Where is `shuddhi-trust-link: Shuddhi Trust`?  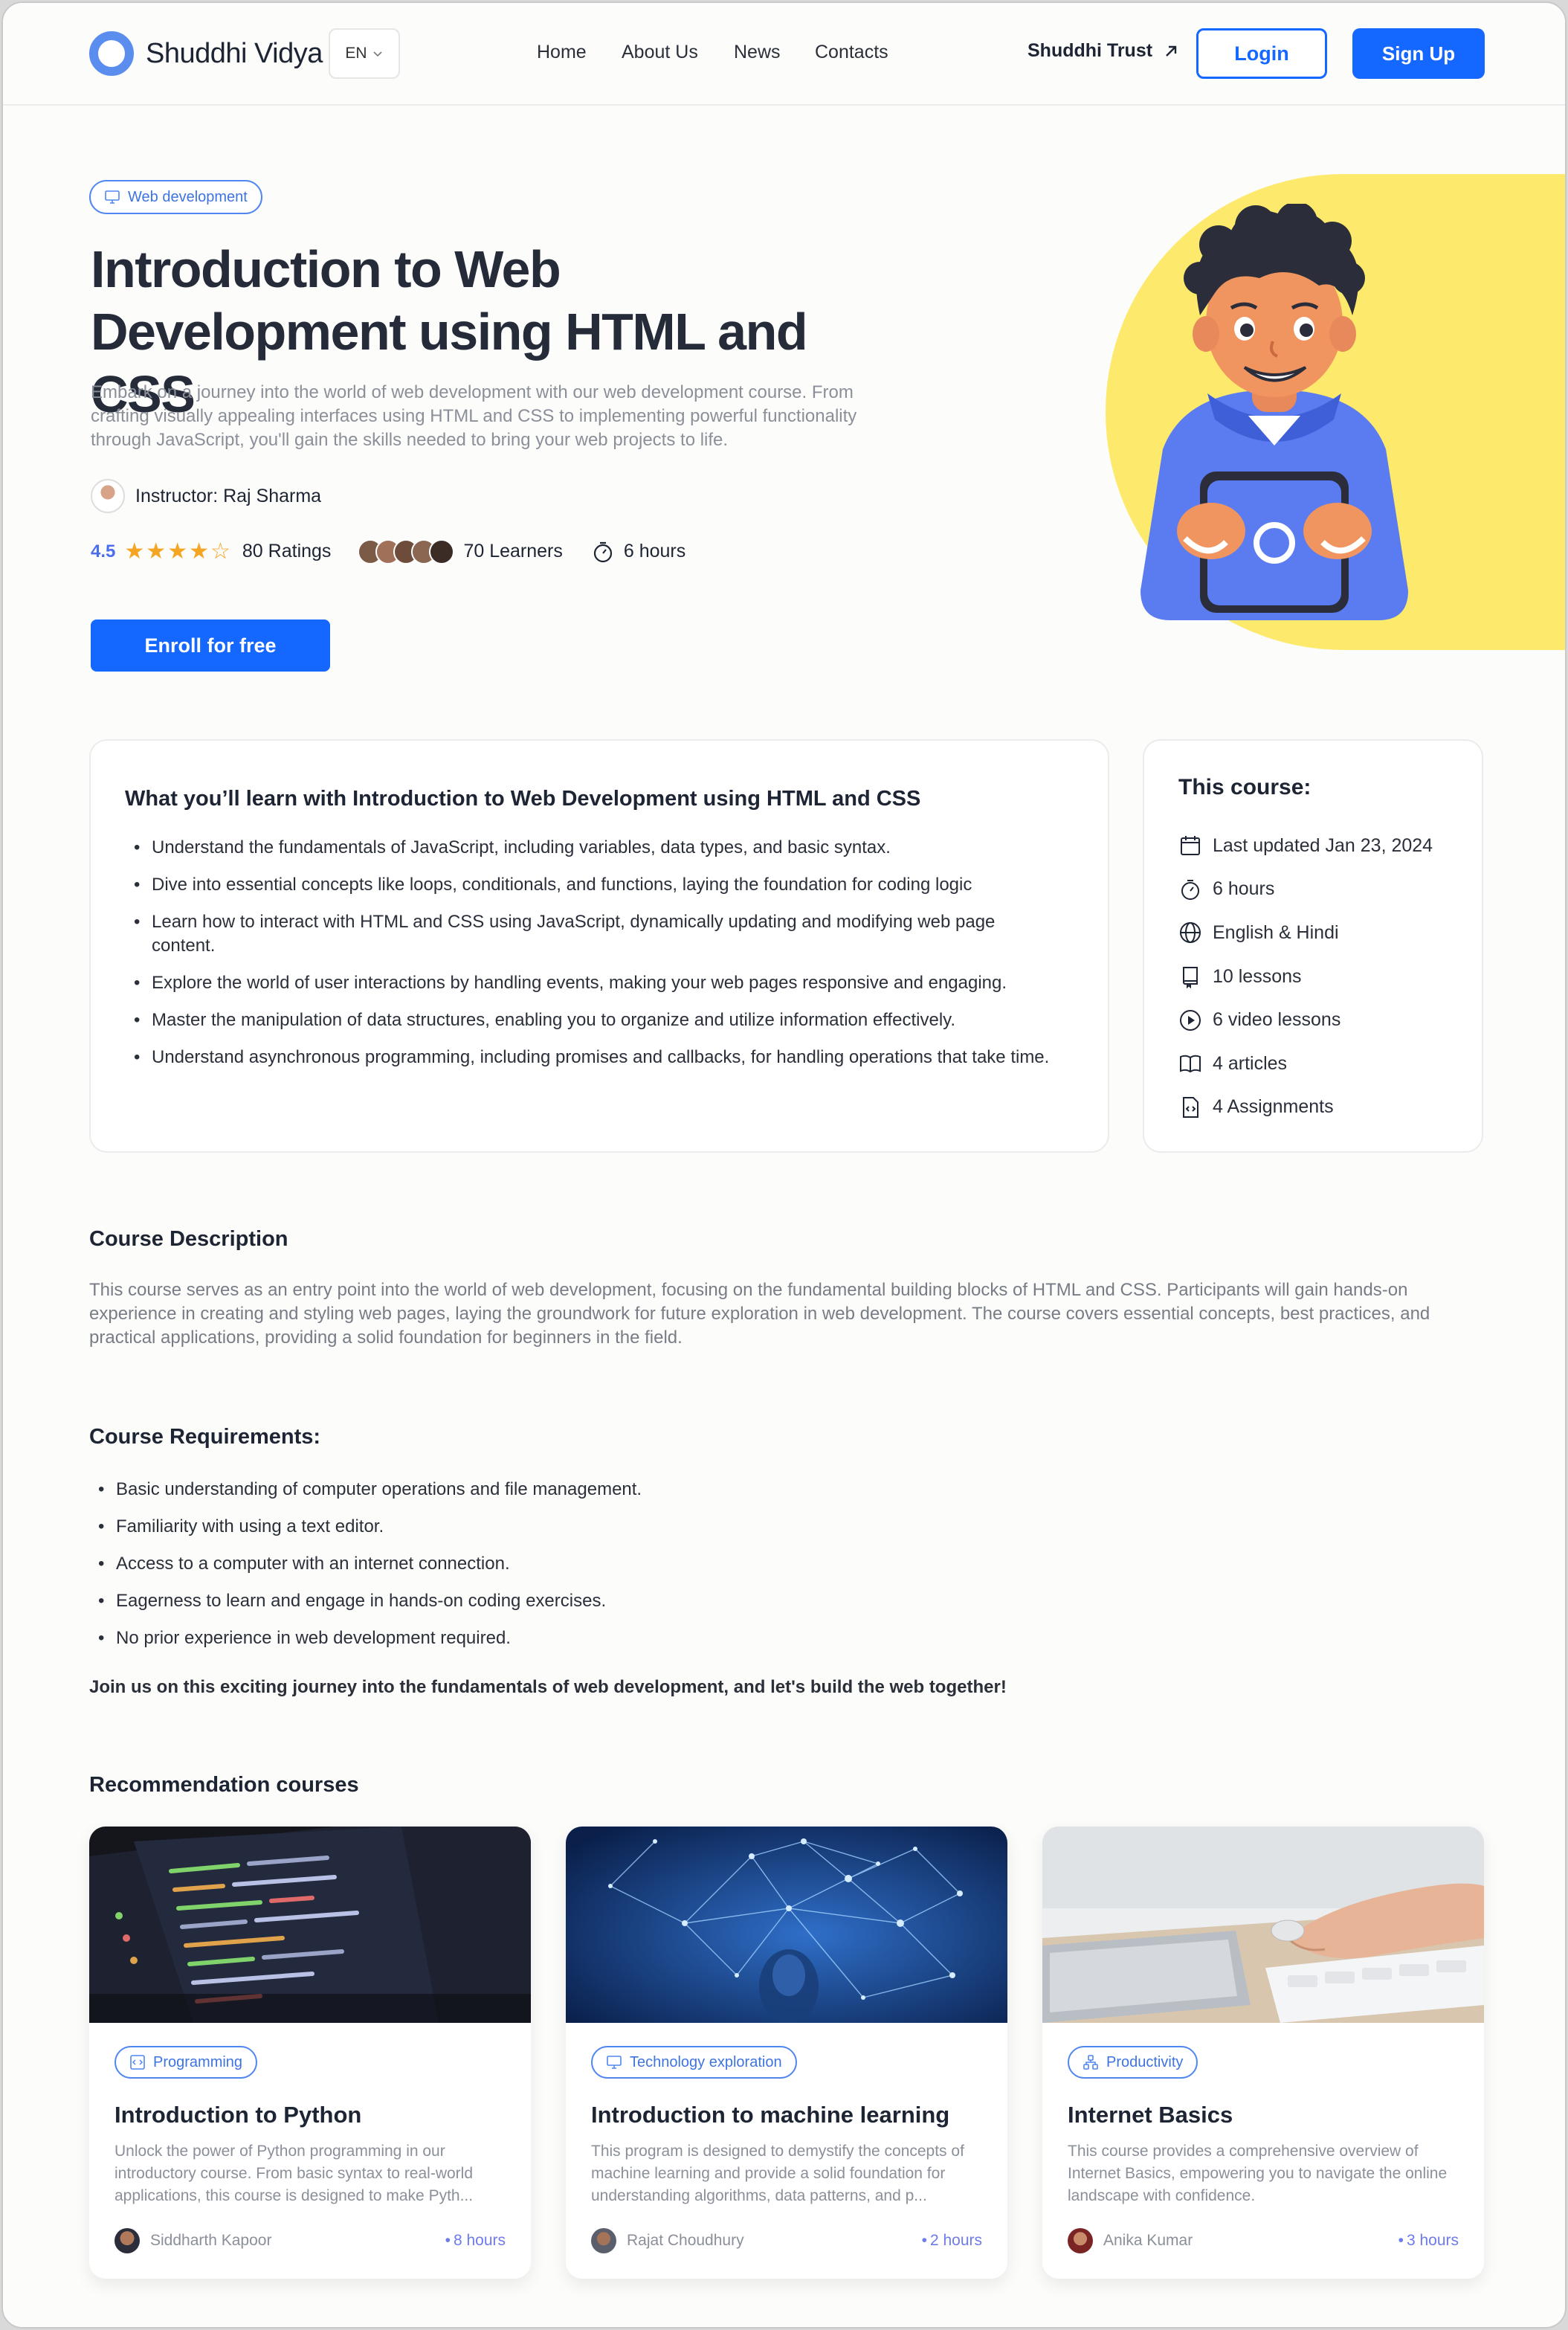
shuddhi-trust-link: Shuddhi Trust is located at coordinates (1103, 51).